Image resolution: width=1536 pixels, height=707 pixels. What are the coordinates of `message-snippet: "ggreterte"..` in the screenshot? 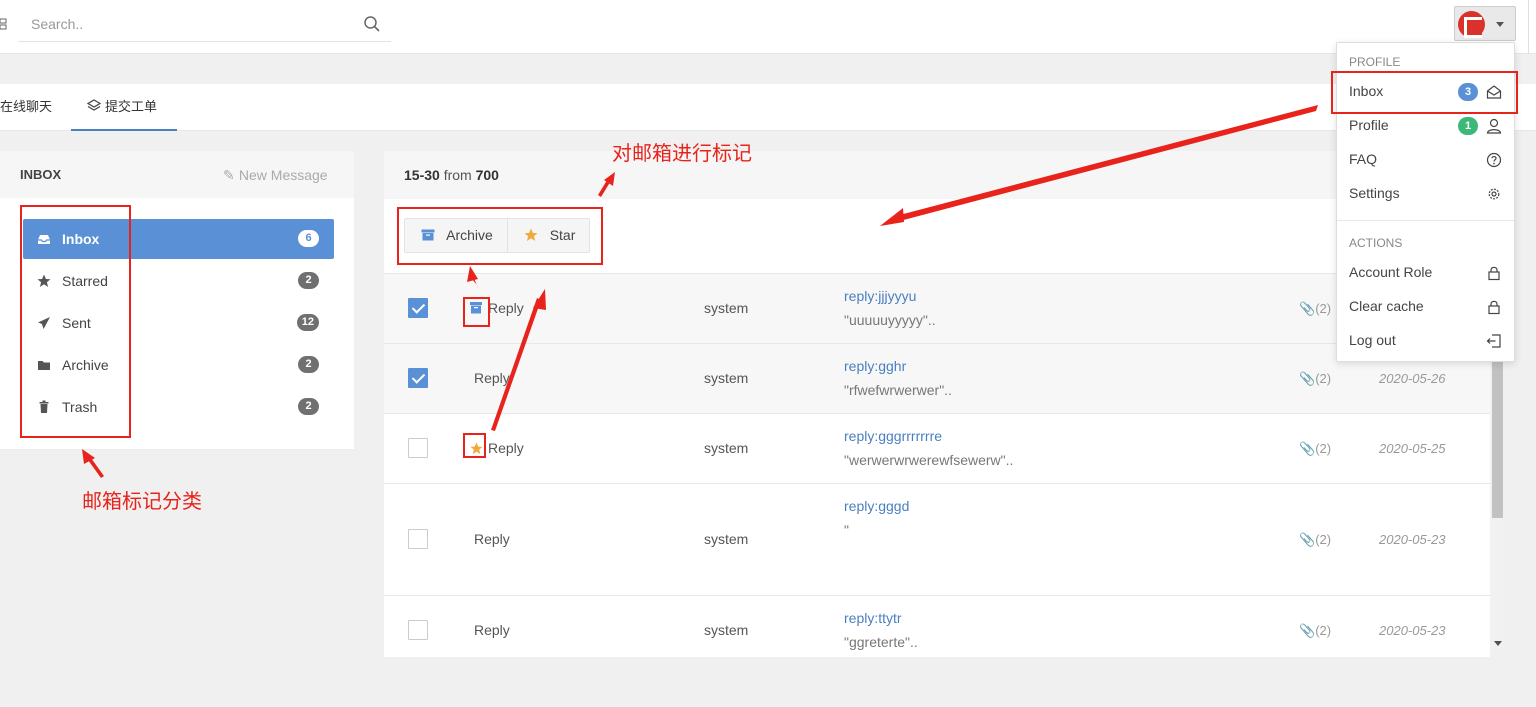 It's located at (881, 642).